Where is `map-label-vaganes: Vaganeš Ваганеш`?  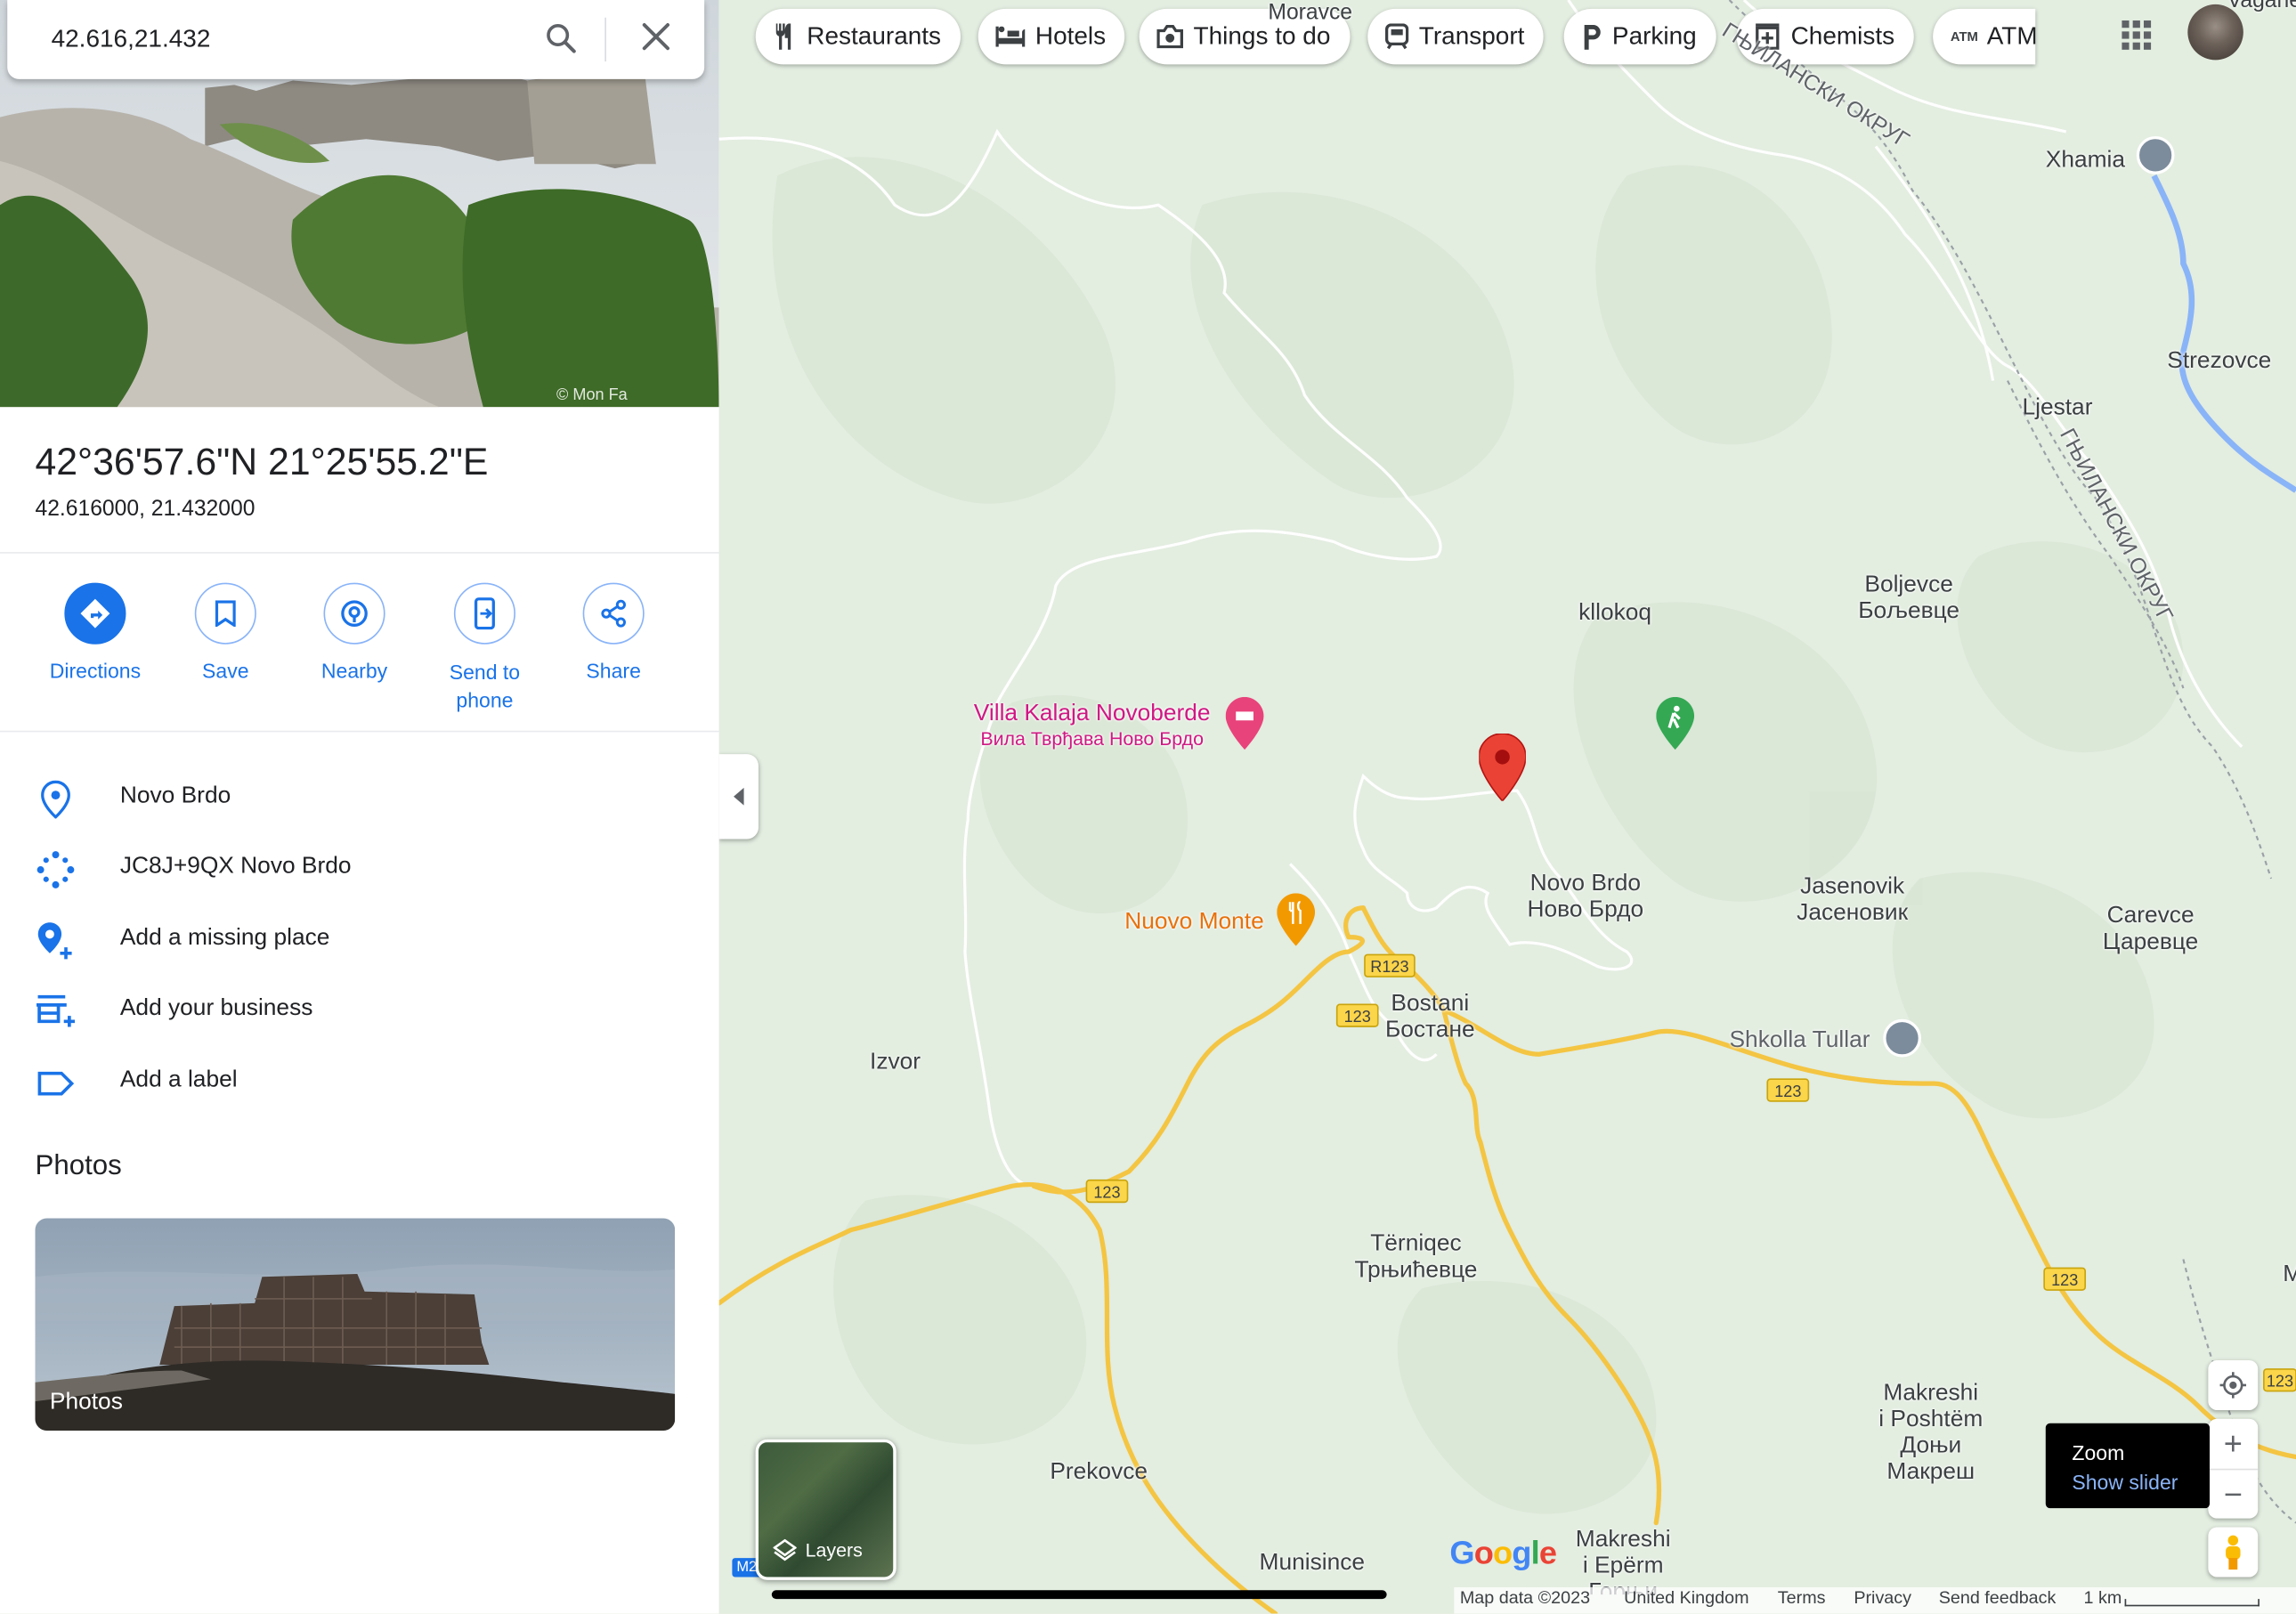
map-label-vaganes: Vaganeš Ваганеш is located at coordinates (2261, 6).